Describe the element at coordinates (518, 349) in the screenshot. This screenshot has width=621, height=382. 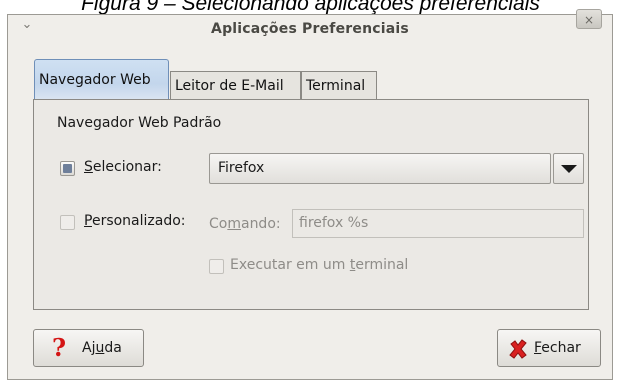
I see `close-x-icon` at that location.